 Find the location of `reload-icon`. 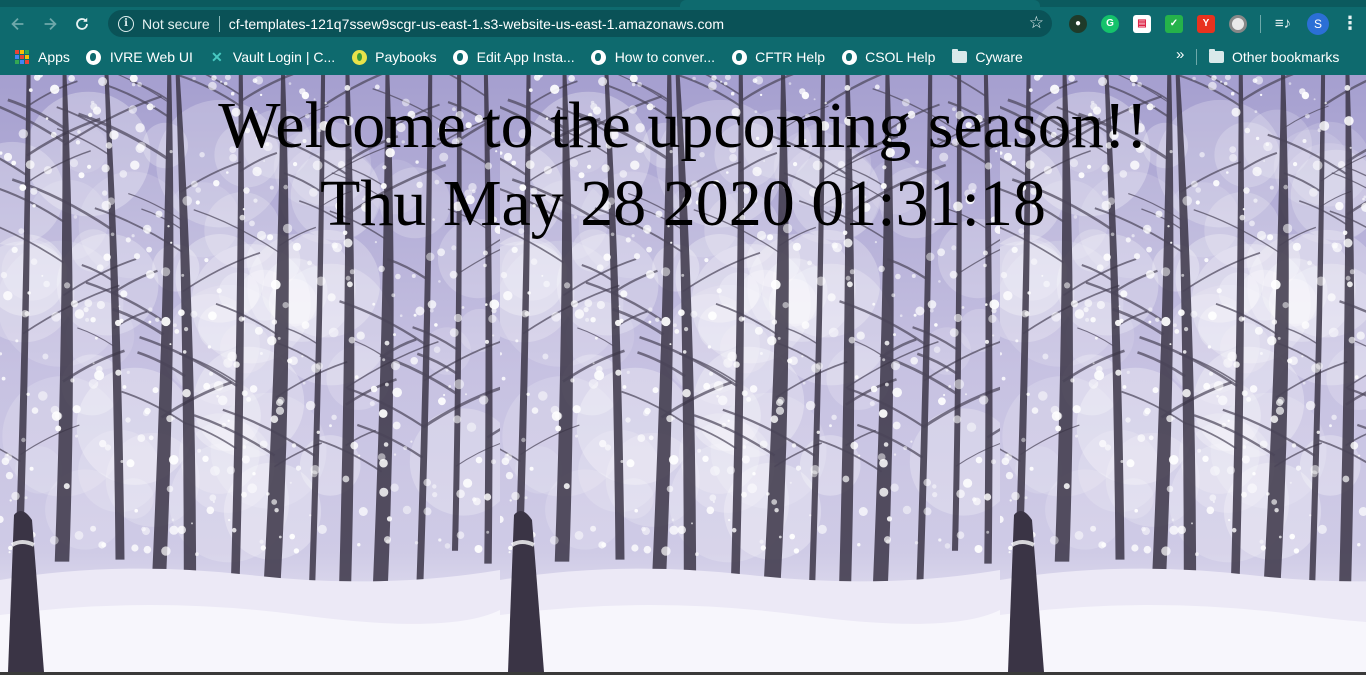

reload-icon is located at coordinates (82, 23).